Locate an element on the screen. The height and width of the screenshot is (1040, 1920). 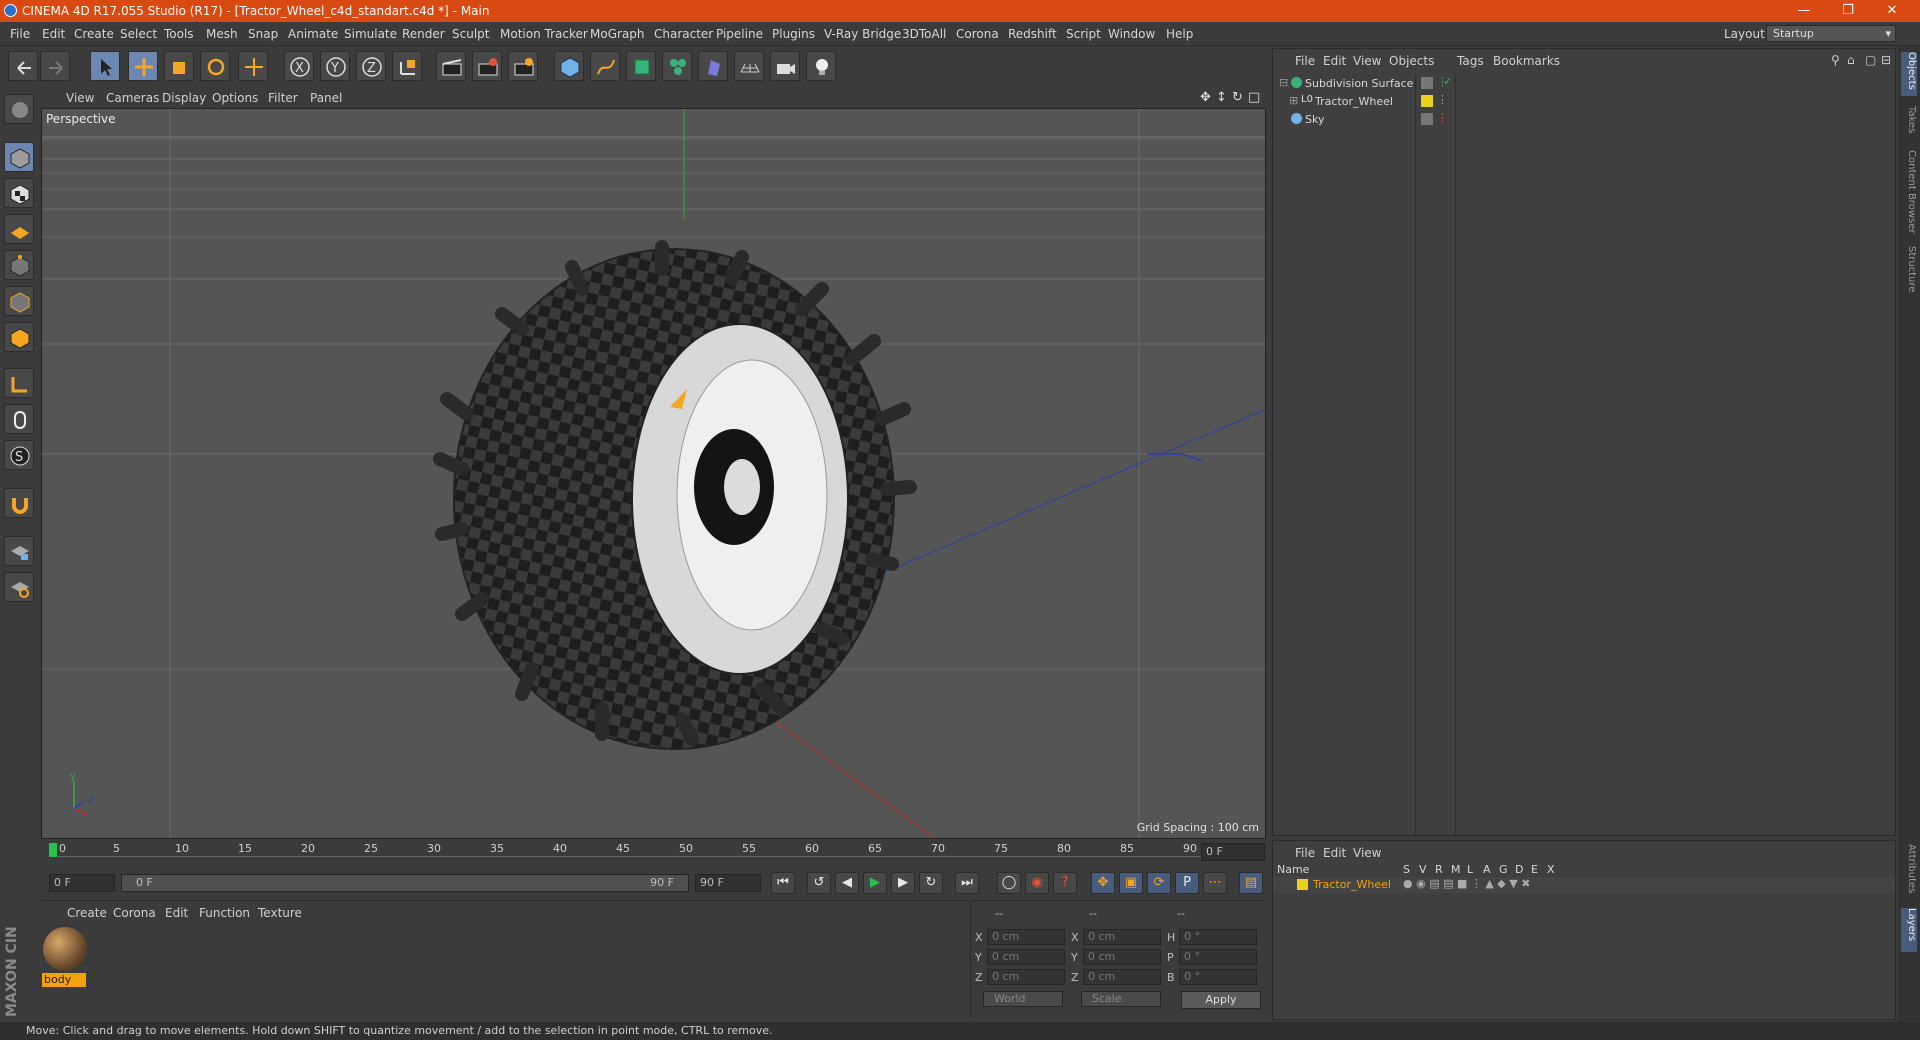
menu-mesh: Mesh is located at coordinates (222, 34).